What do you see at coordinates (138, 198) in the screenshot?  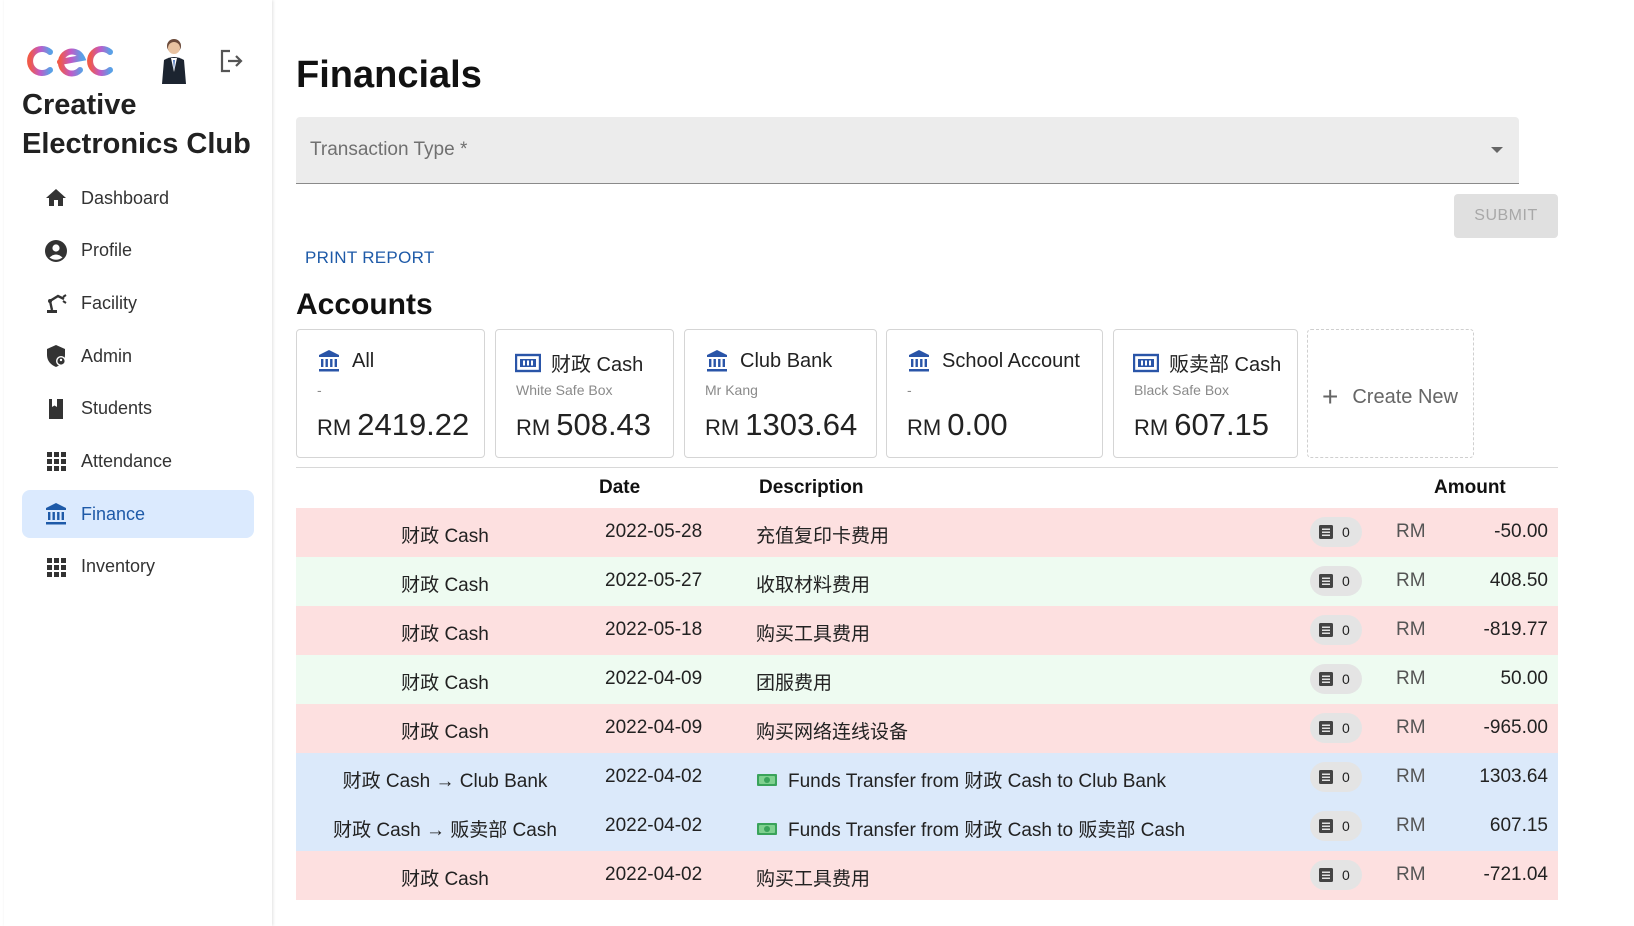 I see `sidebar-item-dashboard: Dashboard` at bounding box center [138, 198].